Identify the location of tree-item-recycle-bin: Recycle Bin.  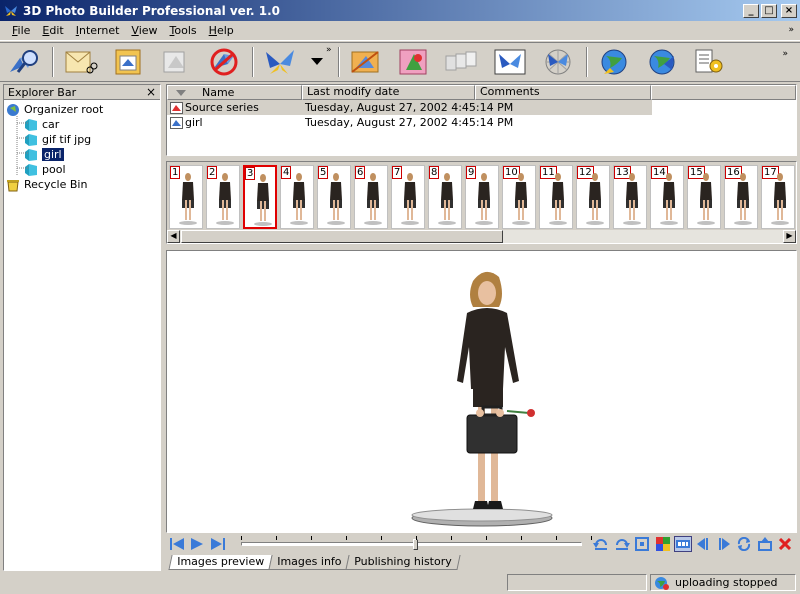
(82, 184).